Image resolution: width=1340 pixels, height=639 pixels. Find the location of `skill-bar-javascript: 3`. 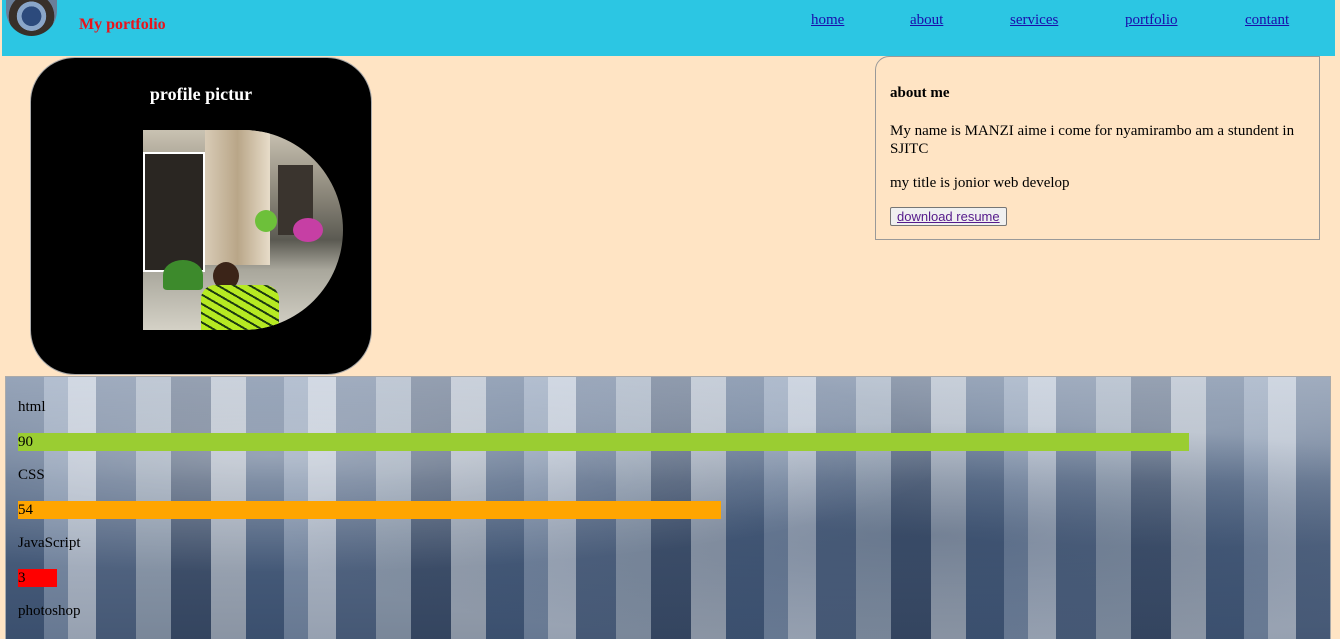

skill-bar-javascript: 3 is located at coordinates (37, 578).